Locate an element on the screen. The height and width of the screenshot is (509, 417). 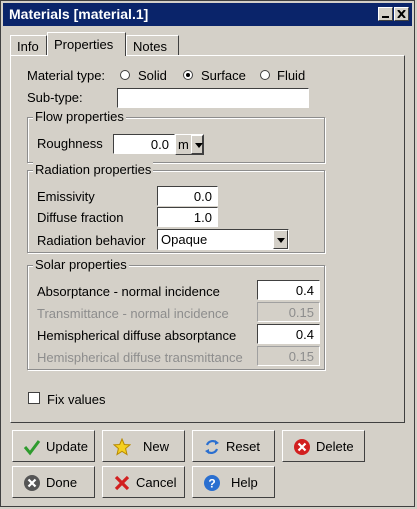
radio-fluid-label: Fluid is located at coordinates (291, 75).